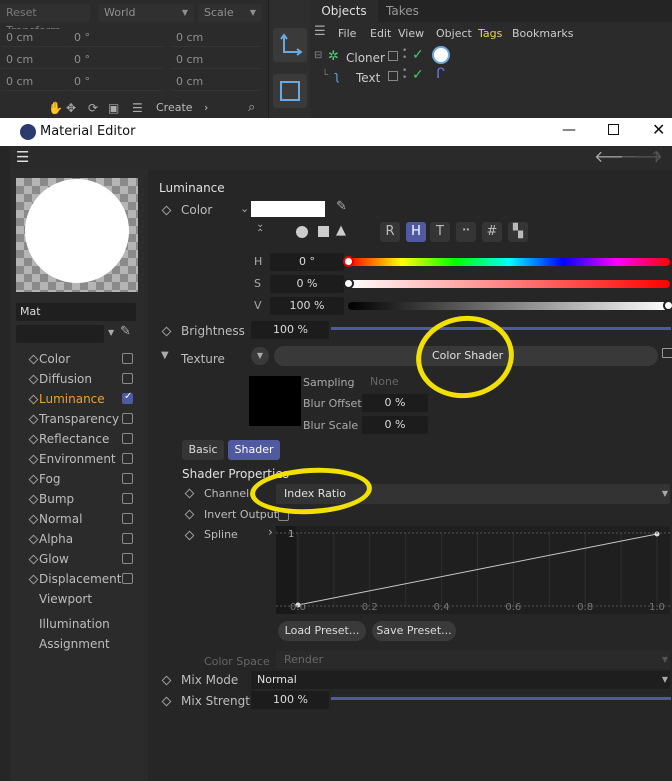 This screenshot has height=781, width=672. Describe the element at coordinates (416, 232) in the screenshot. I see `color-mode-h-button: H` at that location.